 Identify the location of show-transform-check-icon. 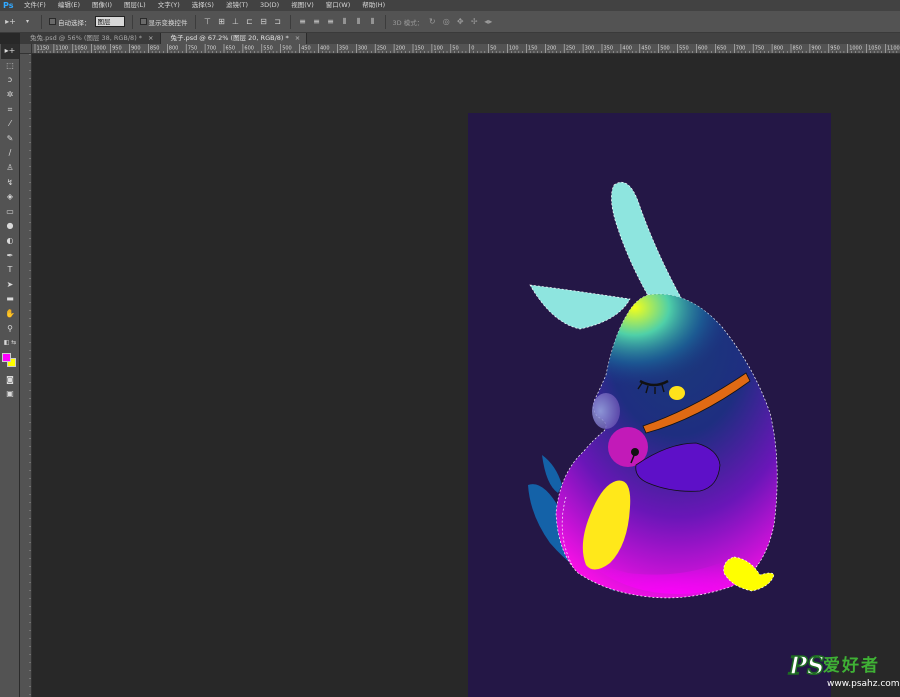
(143, 21).